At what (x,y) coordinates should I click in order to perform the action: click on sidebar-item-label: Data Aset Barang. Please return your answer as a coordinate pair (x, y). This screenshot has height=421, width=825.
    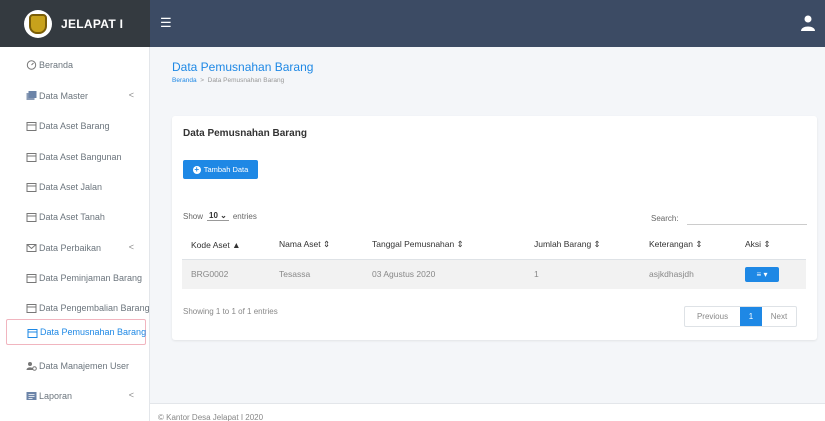
    Looking at the image, I should click on (74, 126).